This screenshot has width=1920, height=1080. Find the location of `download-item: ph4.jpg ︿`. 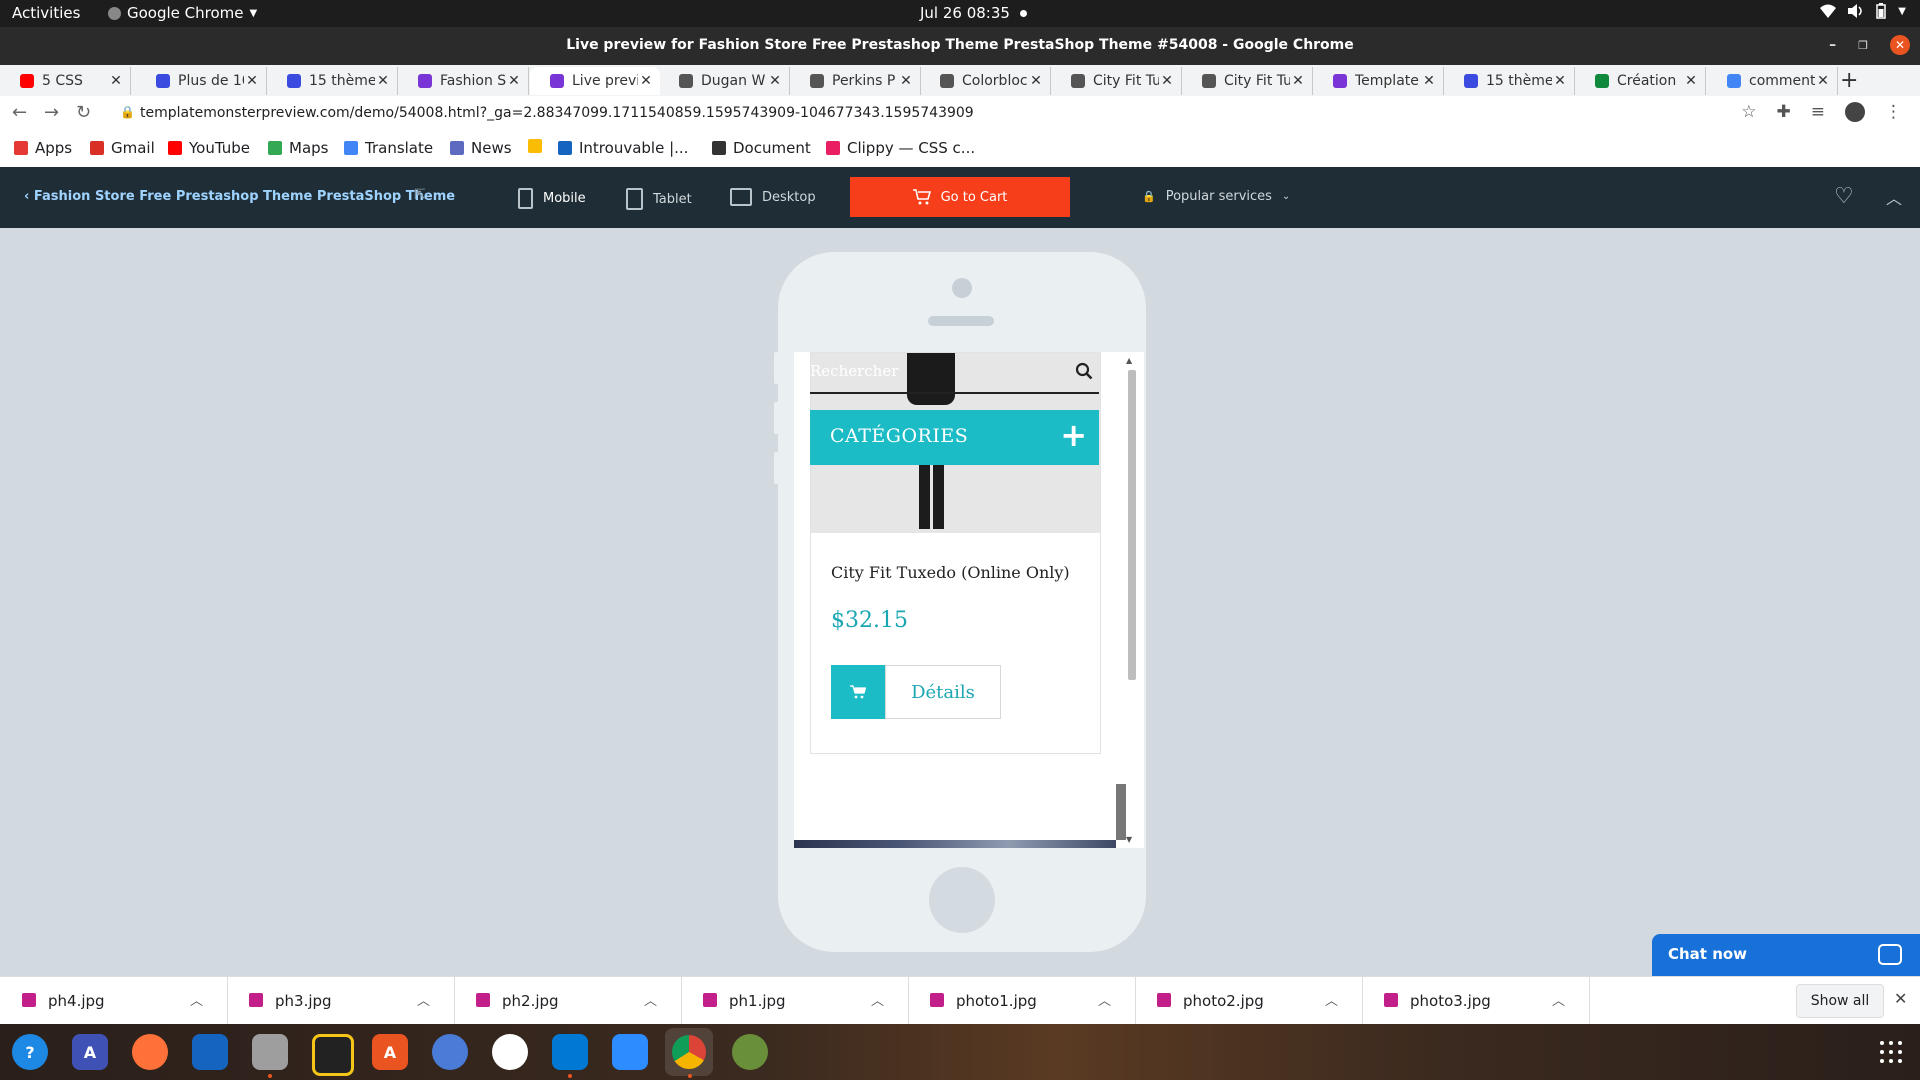

download-item: ph4.jpg ︿ is located at coordinates (114, 1001).